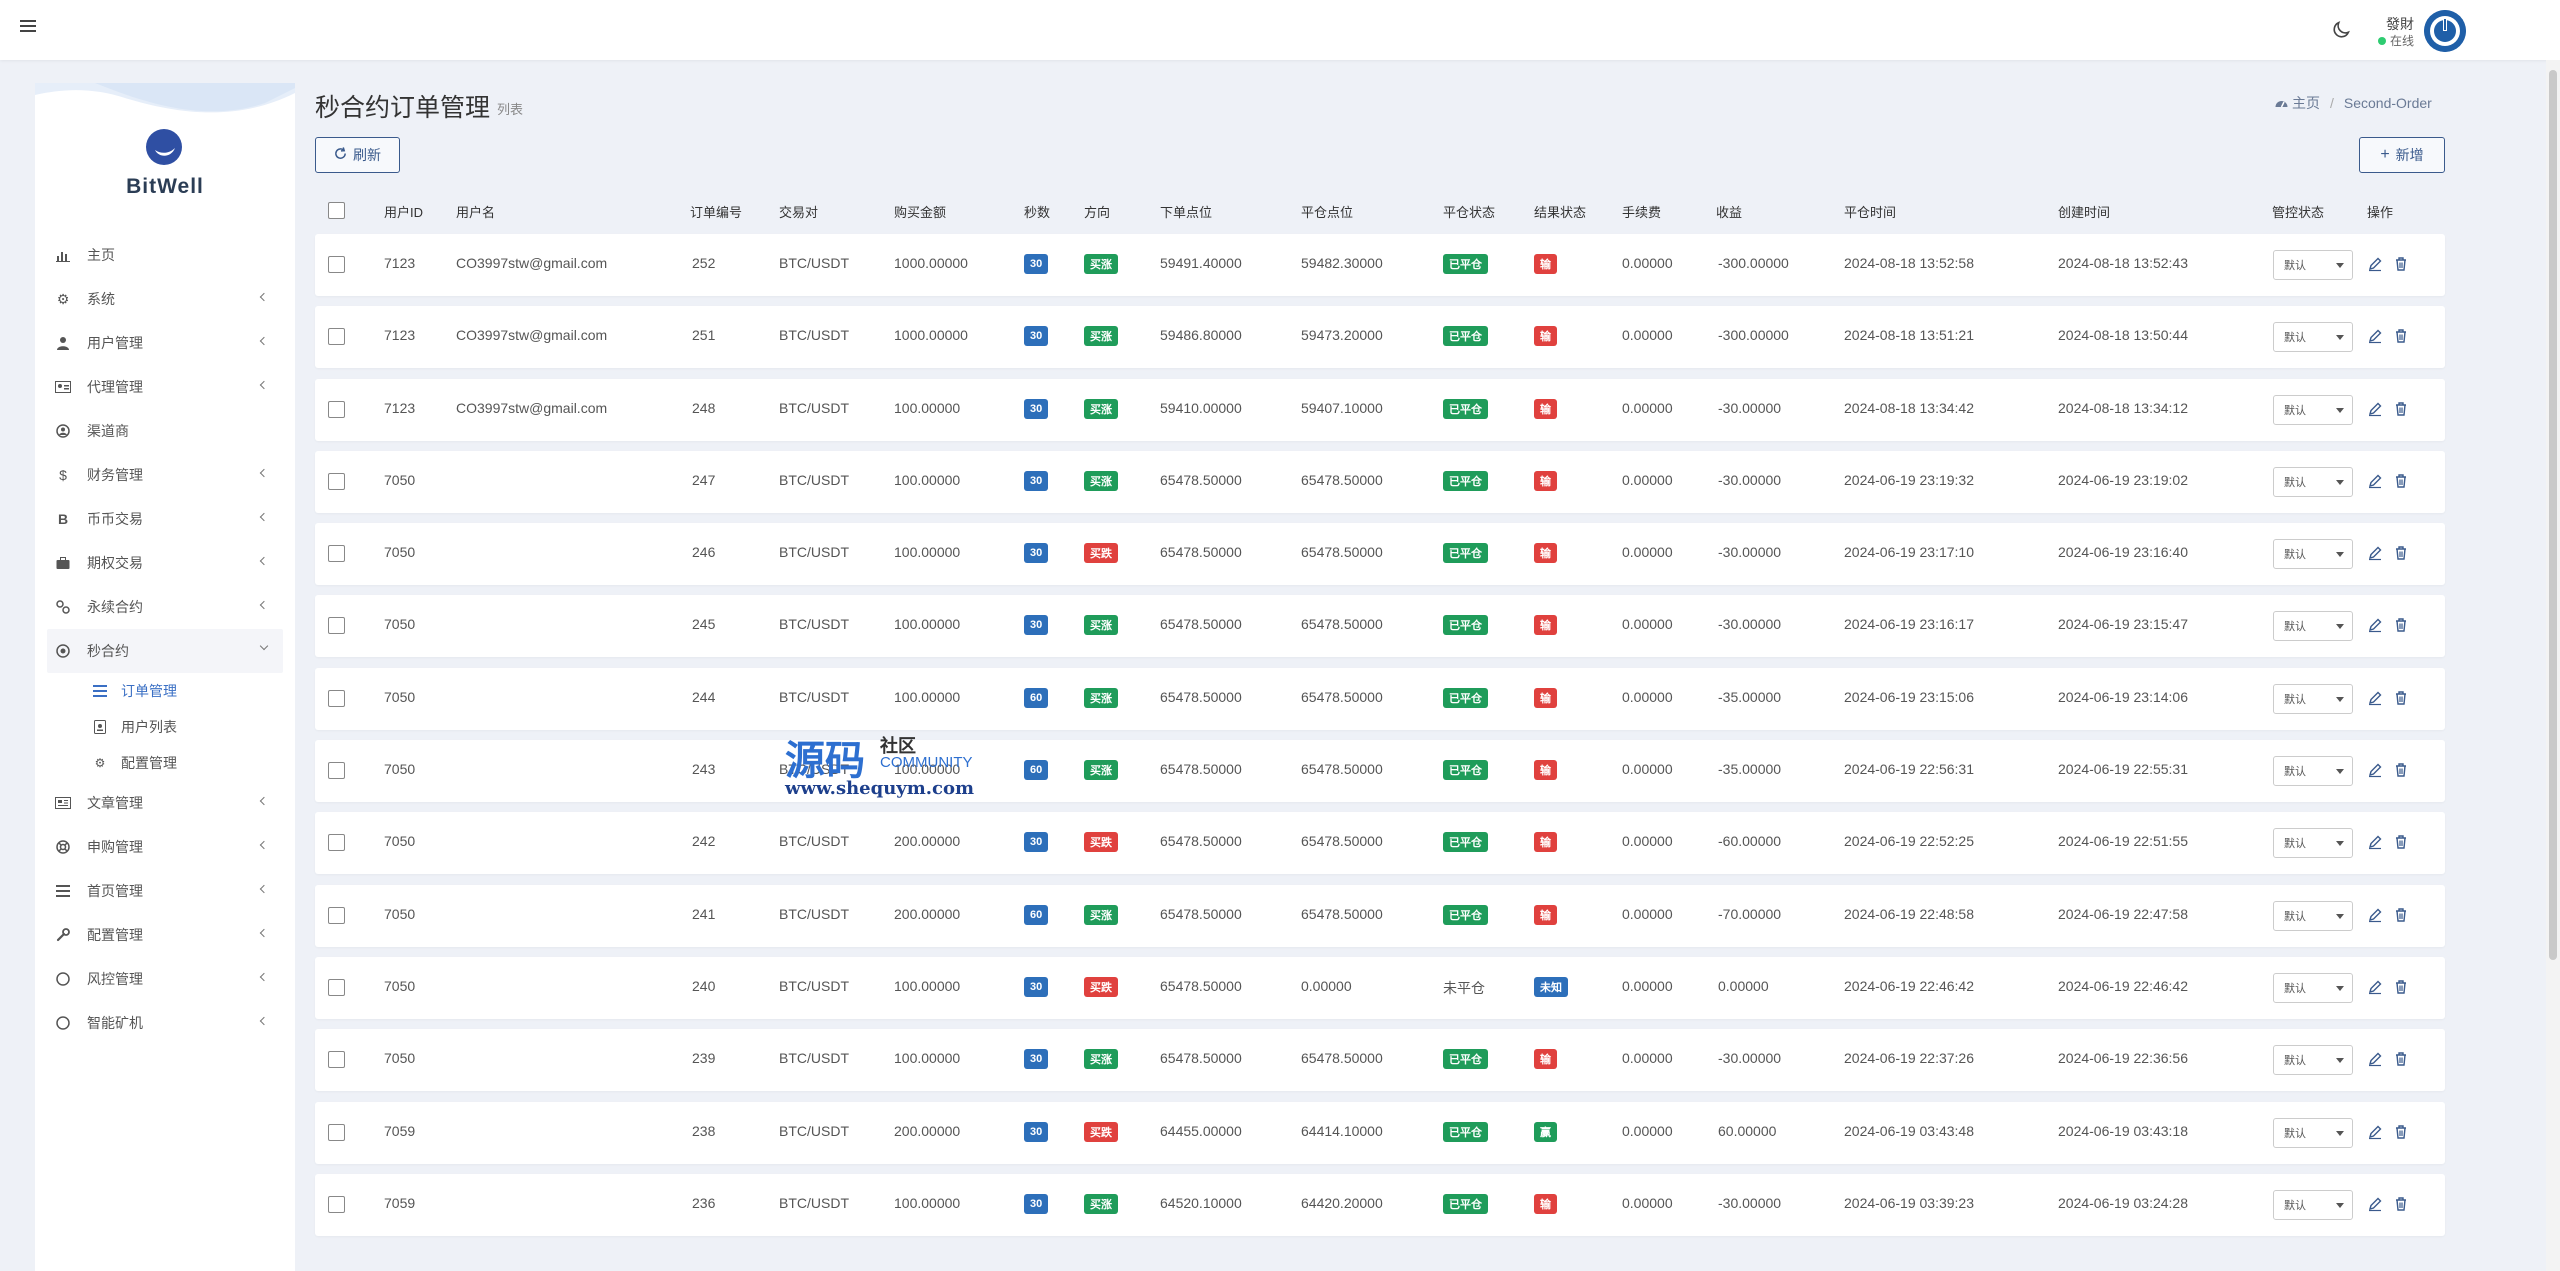 The height and width of the screenshot is (1271, 2560). I want to click on sidebar-item-spot-trade: B 币币交易, so click(165, 519).